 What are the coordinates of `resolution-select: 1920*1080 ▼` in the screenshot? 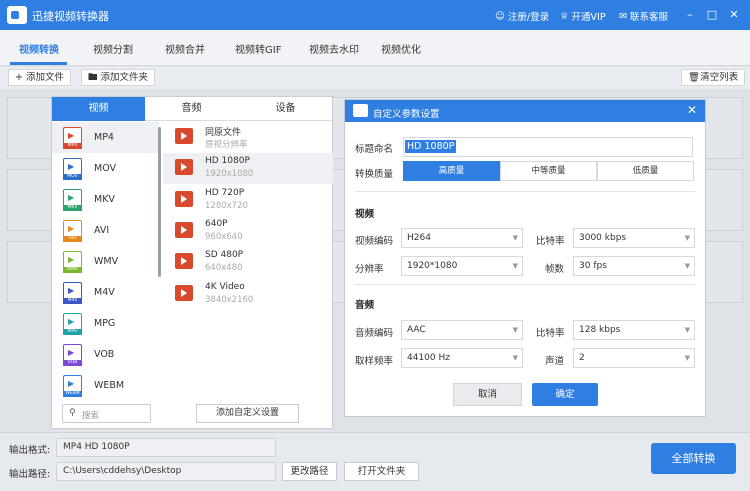 It's located at (462, 266).